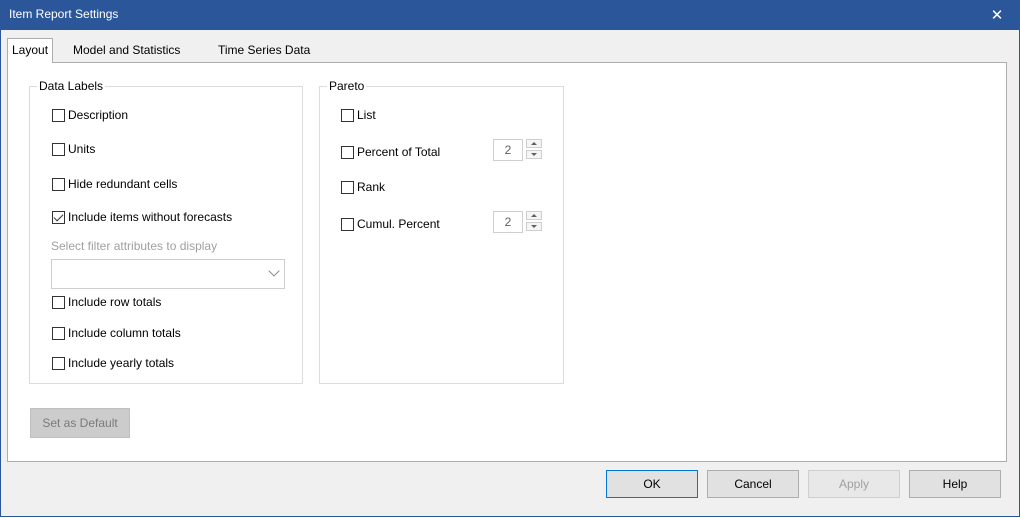  I want to click on percent-of-total-label: Percent of Total, so click(399, 152).